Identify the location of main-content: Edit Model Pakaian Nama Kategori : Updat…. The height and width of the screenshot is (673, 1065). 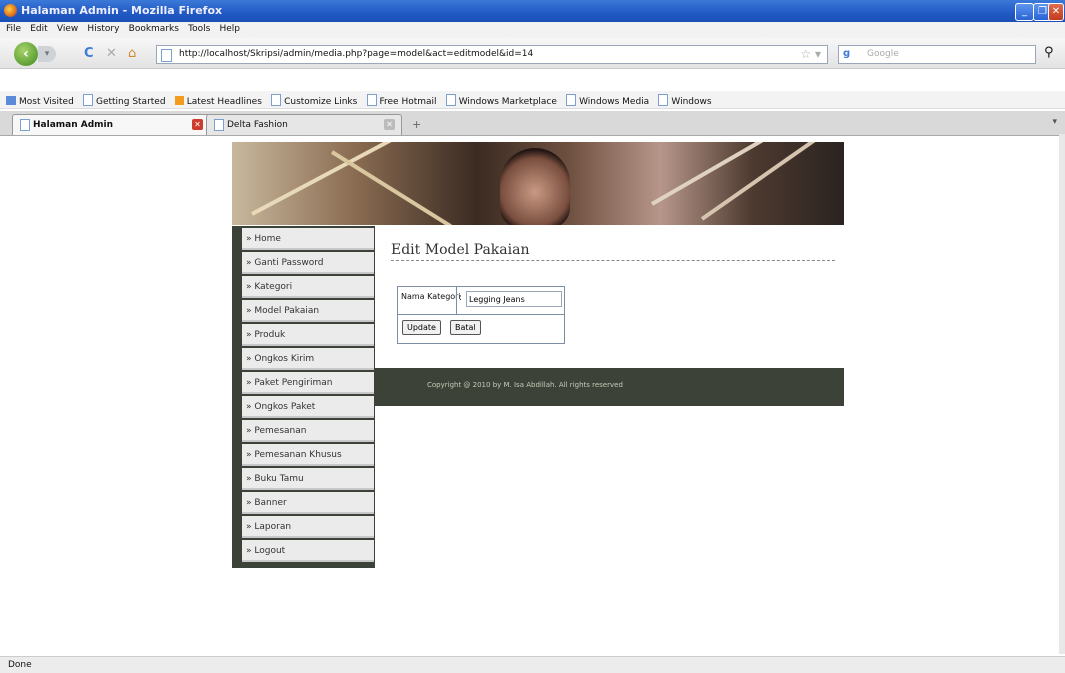
(609, 297).